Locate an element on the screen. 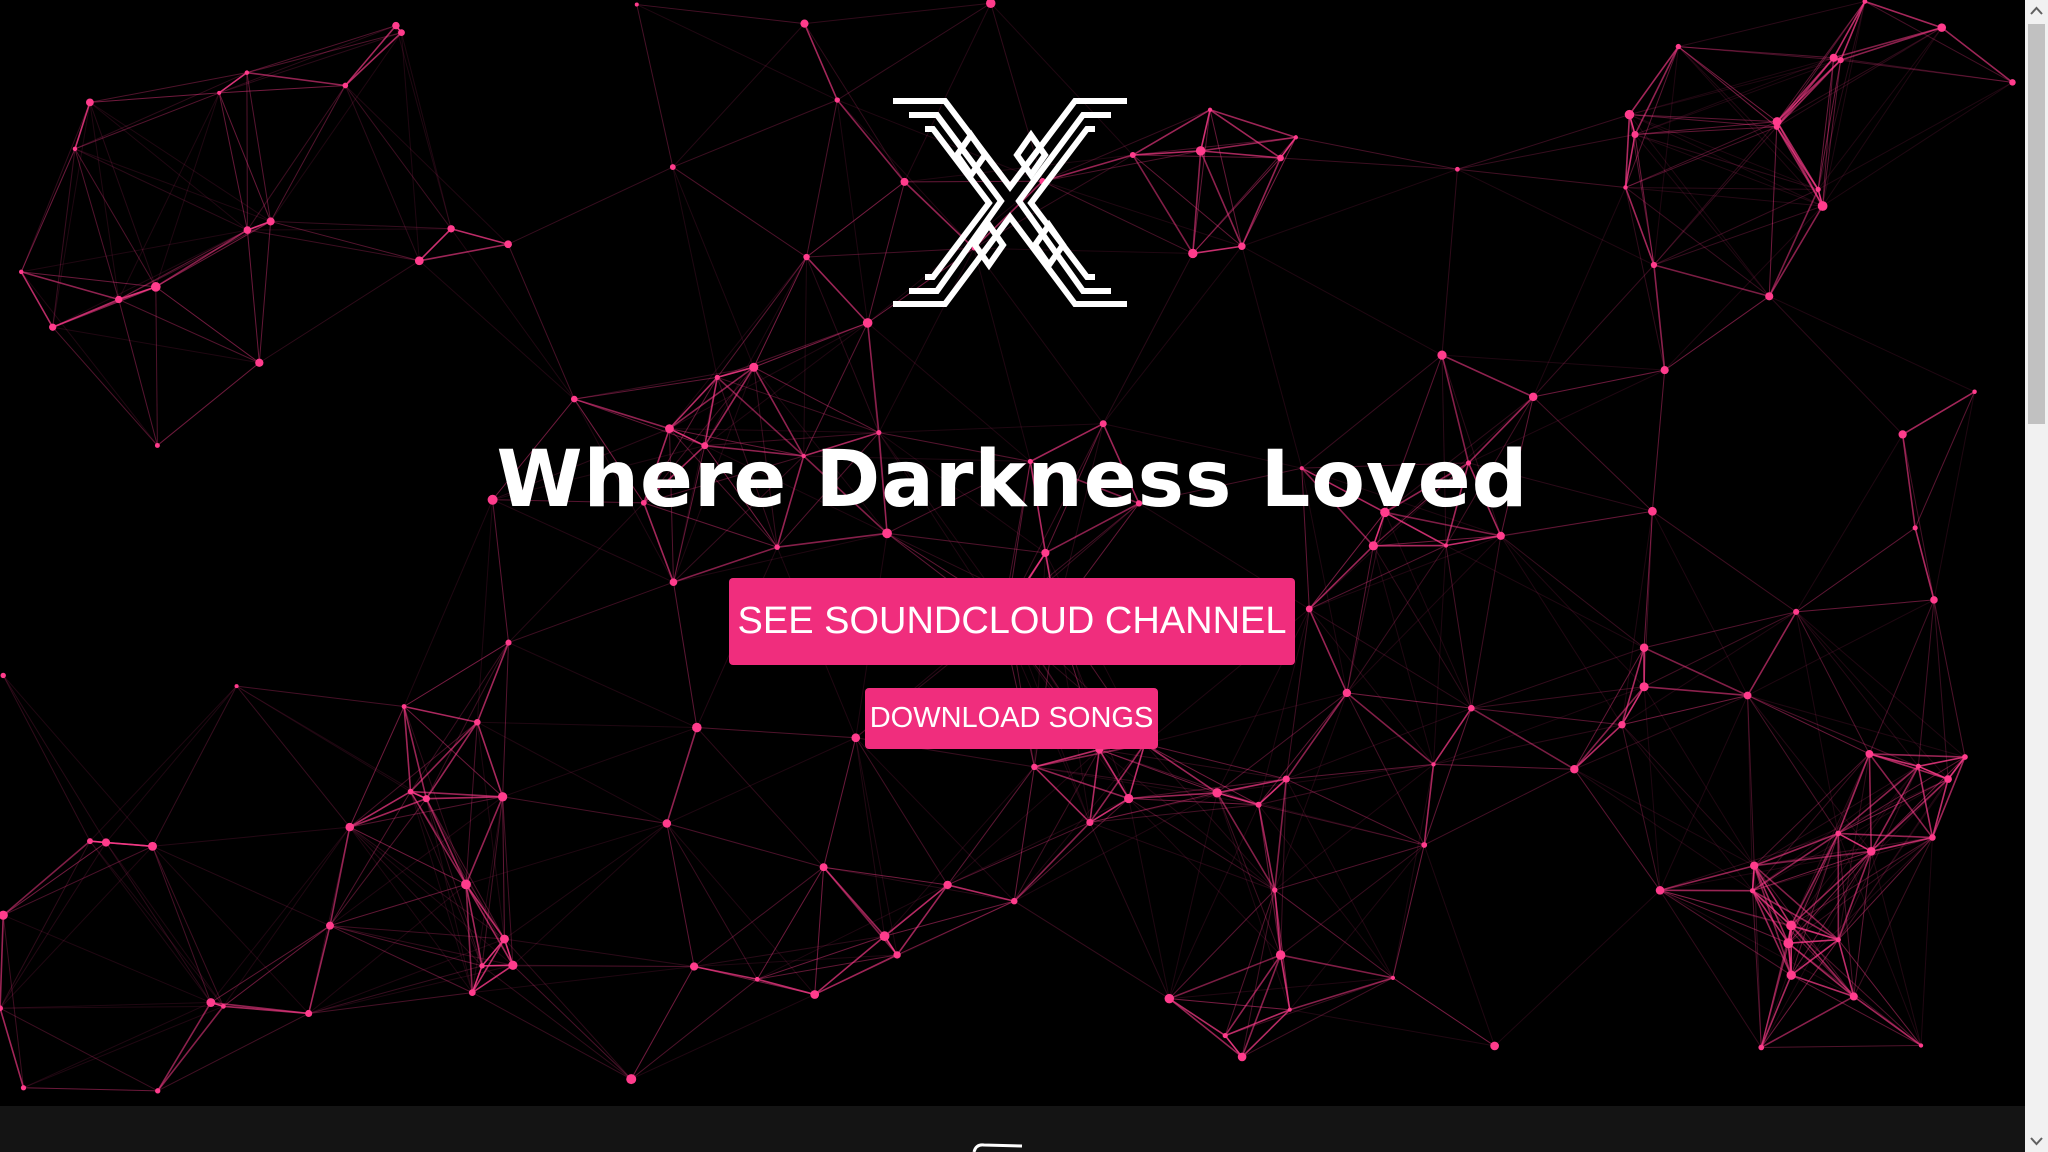 The height and width of the screenshot is (1152, 2048). download-songs-button: DOWNLOAD SONGS is located at coordinates (1011, 718).